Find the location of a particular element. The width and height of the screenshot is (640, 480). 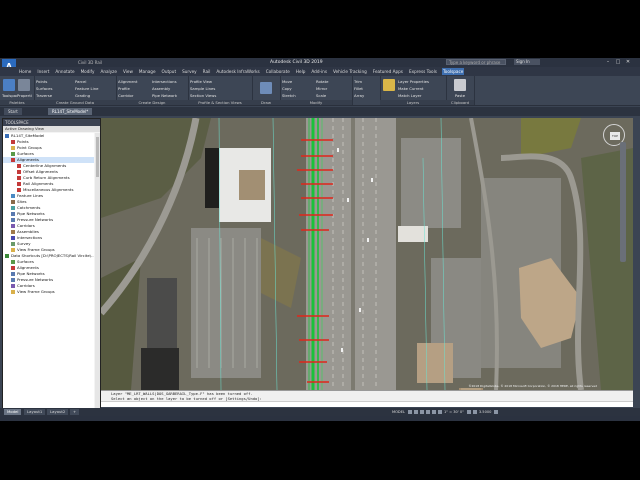

tab-layout1: Layout1 is located at coordinates (35, 412).